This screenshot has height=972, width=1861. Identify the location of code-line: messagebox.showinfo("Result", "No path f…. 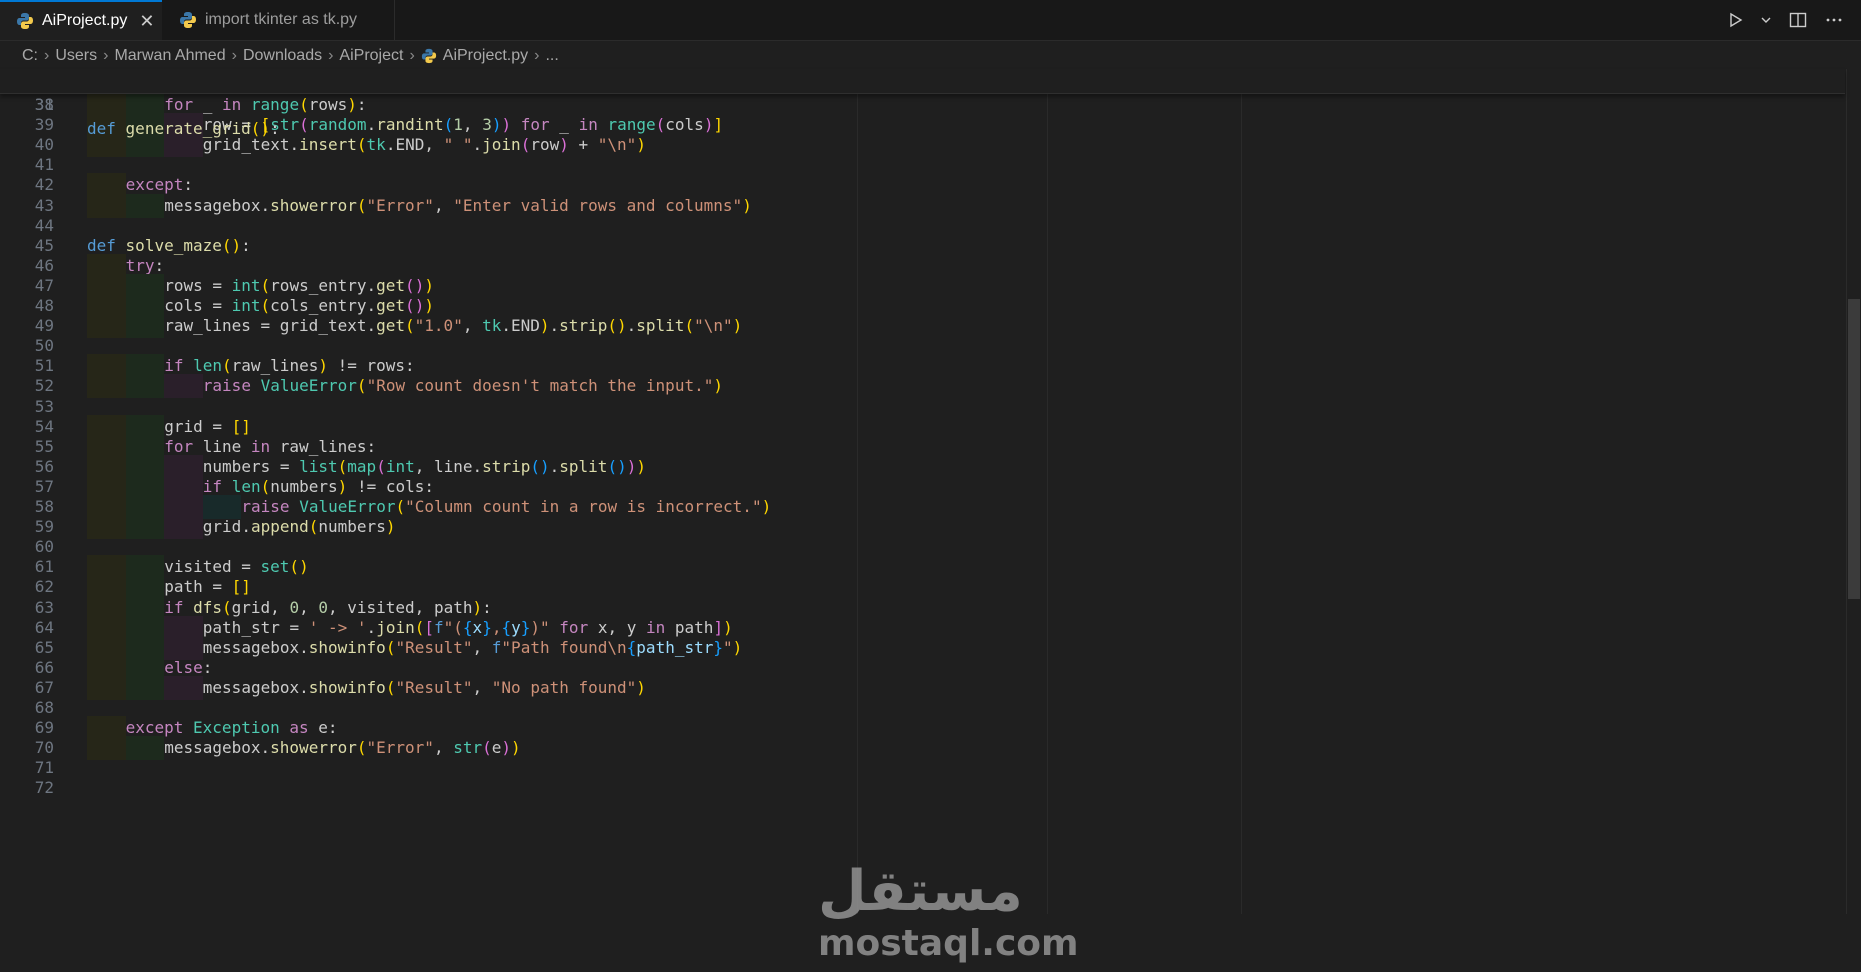
(366, 687).